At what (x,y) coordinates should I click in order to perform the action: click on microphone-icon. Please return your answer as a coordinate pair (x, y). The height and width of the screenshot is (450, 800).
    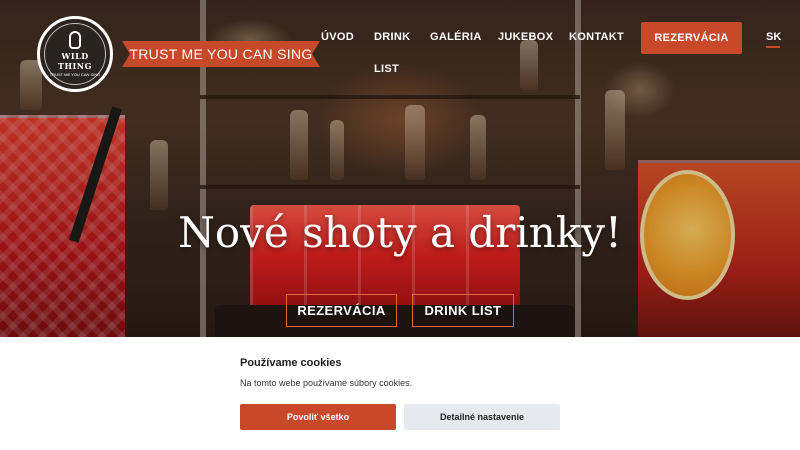
    Looking at the image, I should click on (75, 40).